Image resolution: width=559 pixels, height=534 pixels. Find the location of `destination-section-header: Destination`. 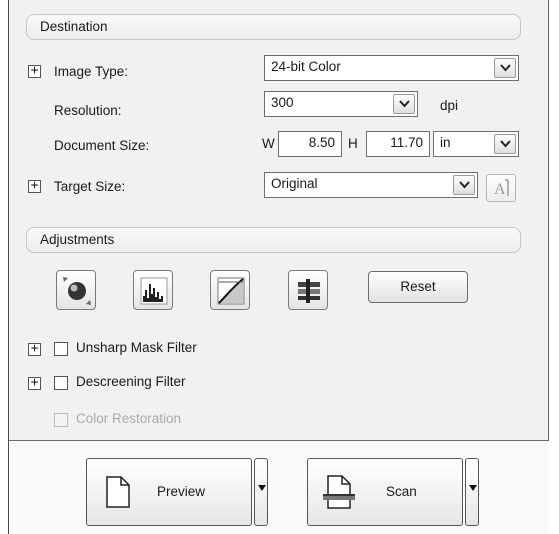

destination-section-header: Destination is located at coordinates (273, 27).